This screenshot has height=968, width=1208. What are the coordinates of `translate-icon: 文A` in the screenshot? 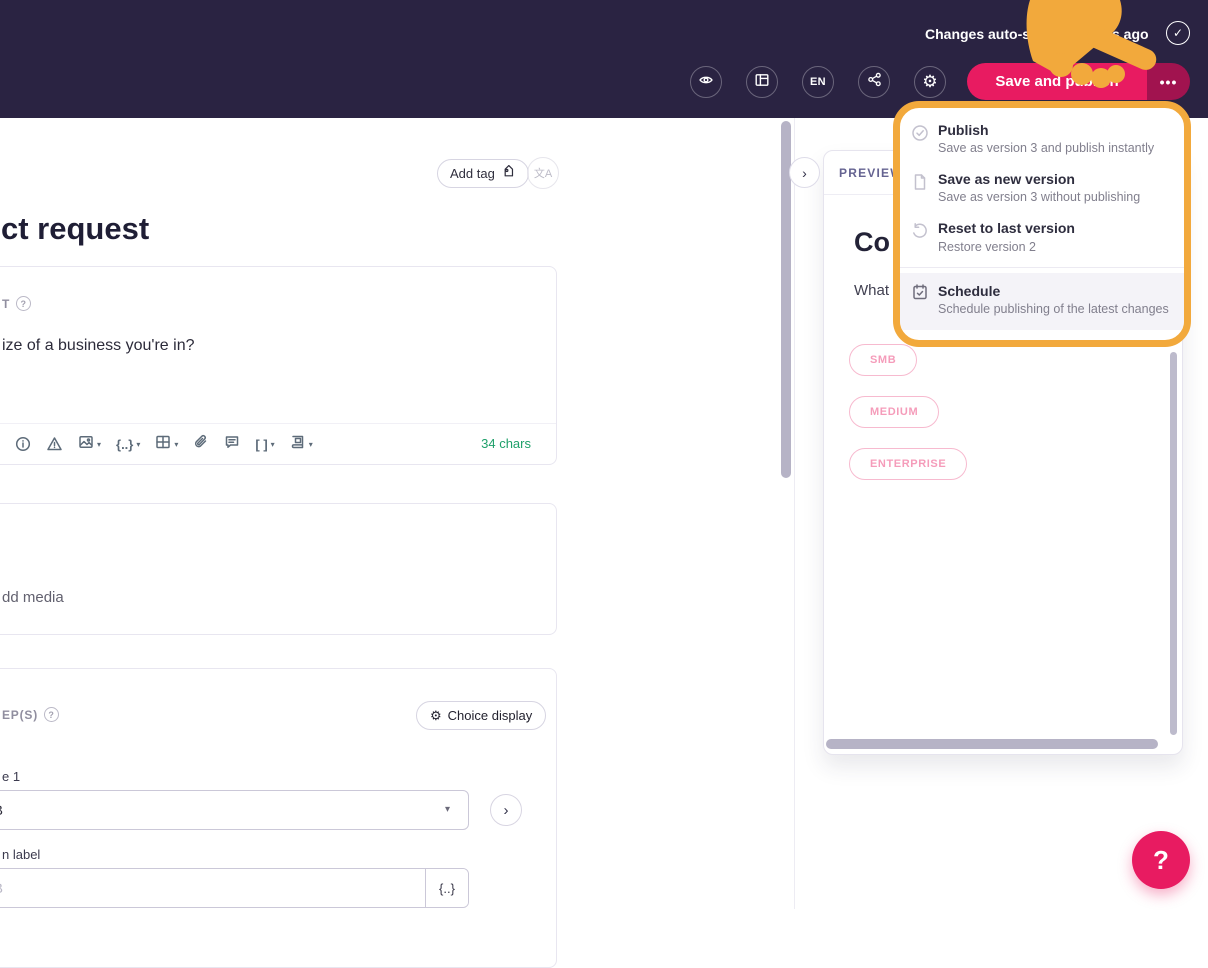 It's located at (543, 174).